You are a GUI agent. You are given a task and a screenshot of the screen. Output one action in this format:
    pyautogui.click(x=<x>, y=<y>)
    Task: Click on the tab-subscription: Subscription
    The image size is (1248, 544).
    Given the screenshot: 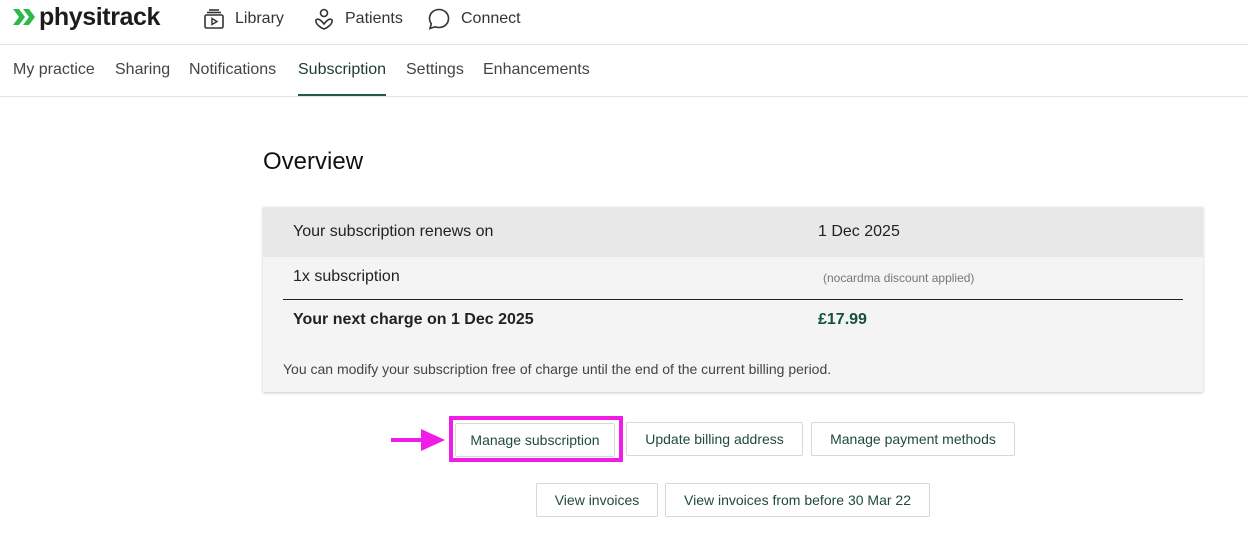 What is the action you would take?
    pyautogui.click(x=342, y=70)
    